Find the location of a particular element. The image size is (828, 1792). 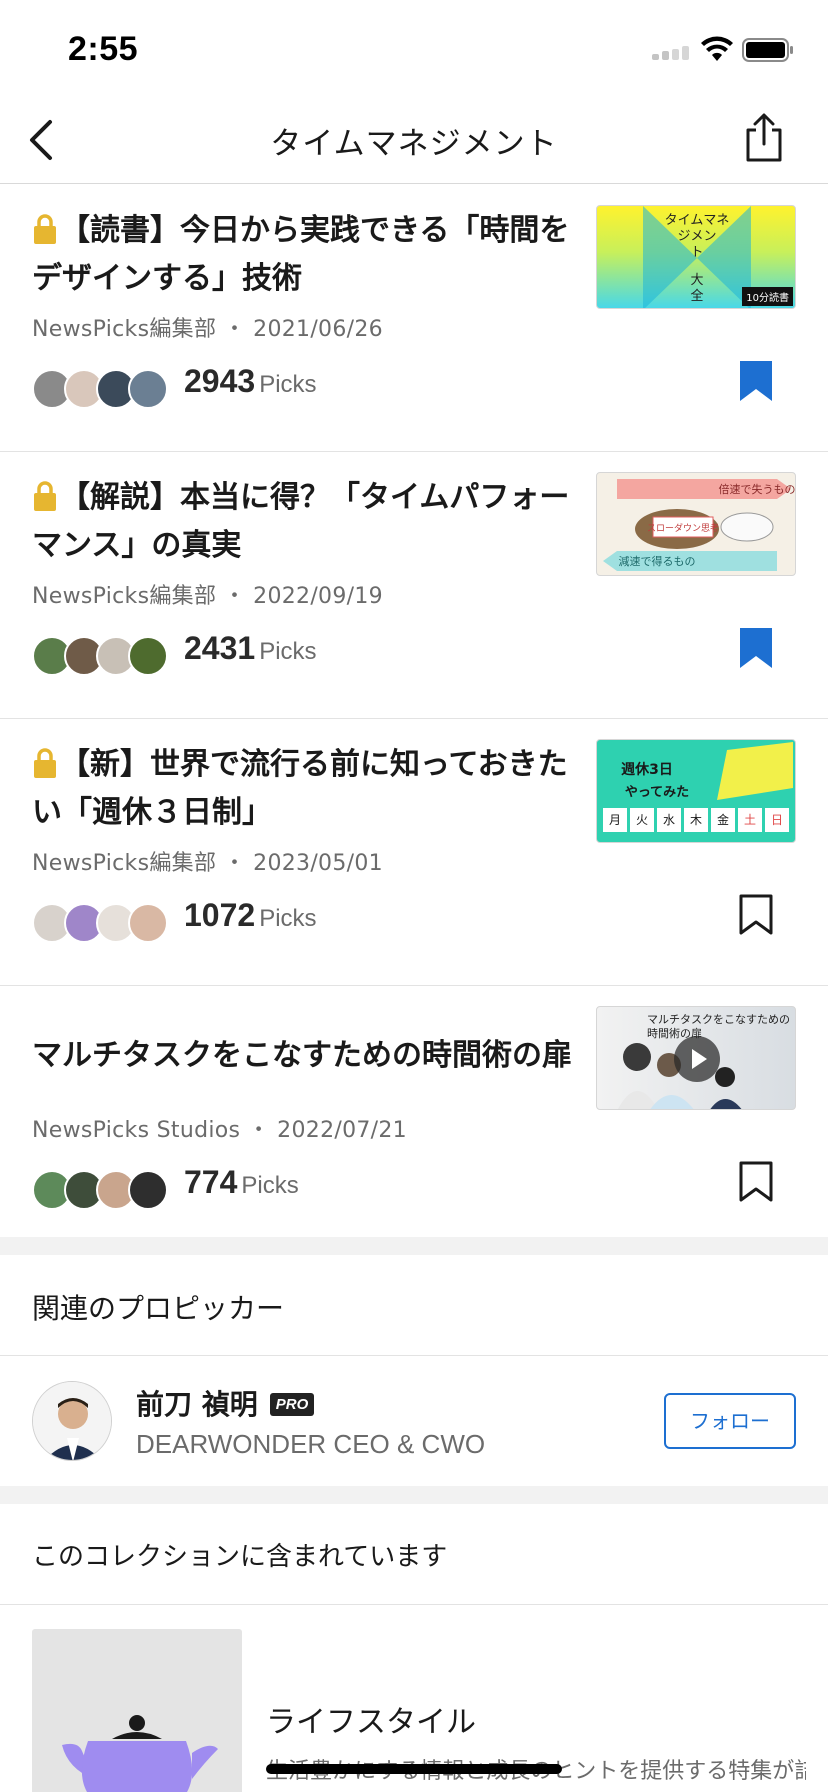

weekday-row: 月 火 水 木 金 土 日 is located at coordinates (696, 820).